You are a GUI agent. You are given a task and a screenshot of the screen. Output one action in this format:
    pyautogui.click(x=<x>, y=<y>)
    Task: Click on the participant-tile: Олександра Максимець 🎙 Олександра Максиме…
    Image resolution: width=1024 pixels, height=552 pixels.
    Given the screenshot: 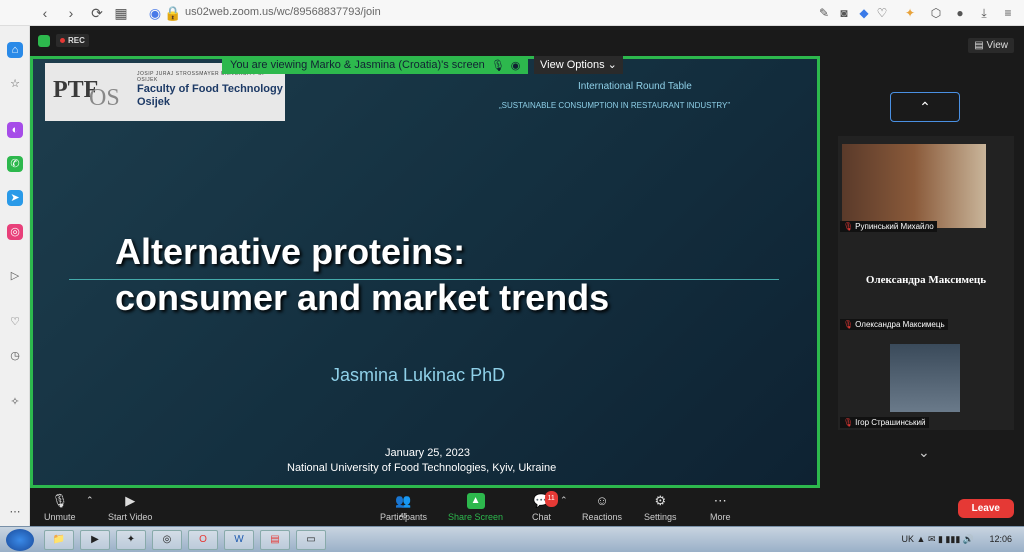 What is the action you would take?
    pyautogui.click(x=926, y=283)
    